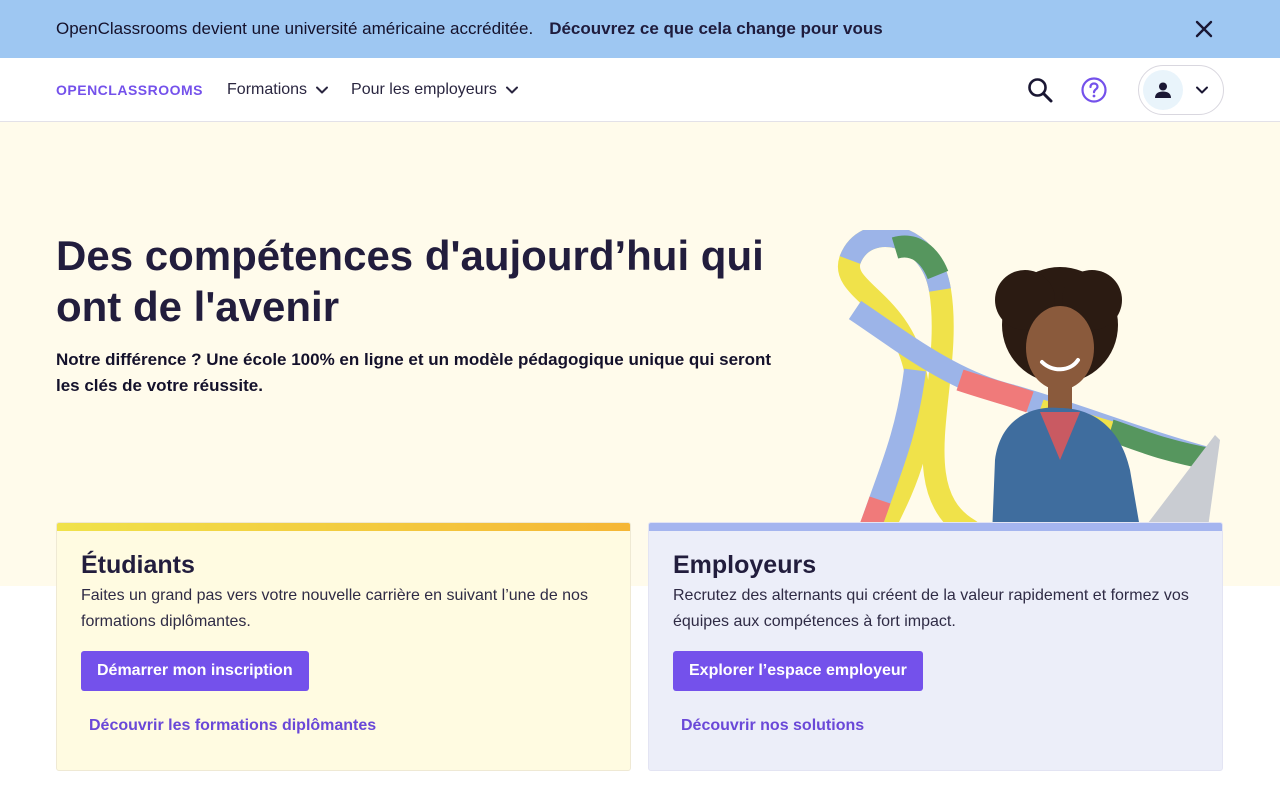 Image resolution: width=1280 pixels, height=800 pixels. I want to click on close-icon, so click(1204, 29).